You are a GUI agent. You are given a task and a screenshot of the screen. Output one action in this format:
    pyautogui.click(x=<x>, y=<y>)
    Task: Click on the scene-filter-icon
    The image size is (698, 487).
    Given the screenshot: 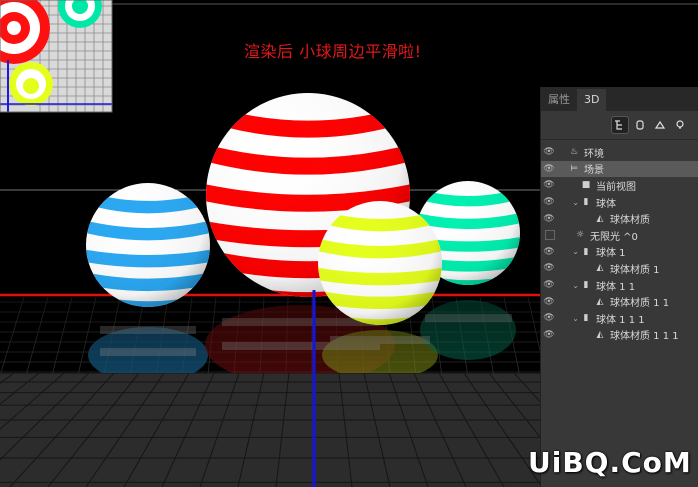 What is the action you would take?
    pyautogui.click(x=620, y=125)
    